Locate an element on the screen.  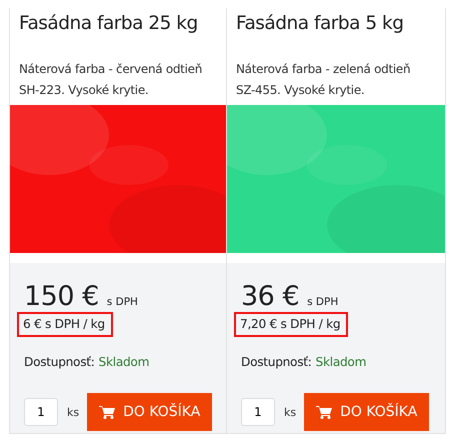
unit-price: 6 € s DPH / kg is located at coordinates (65, 324).